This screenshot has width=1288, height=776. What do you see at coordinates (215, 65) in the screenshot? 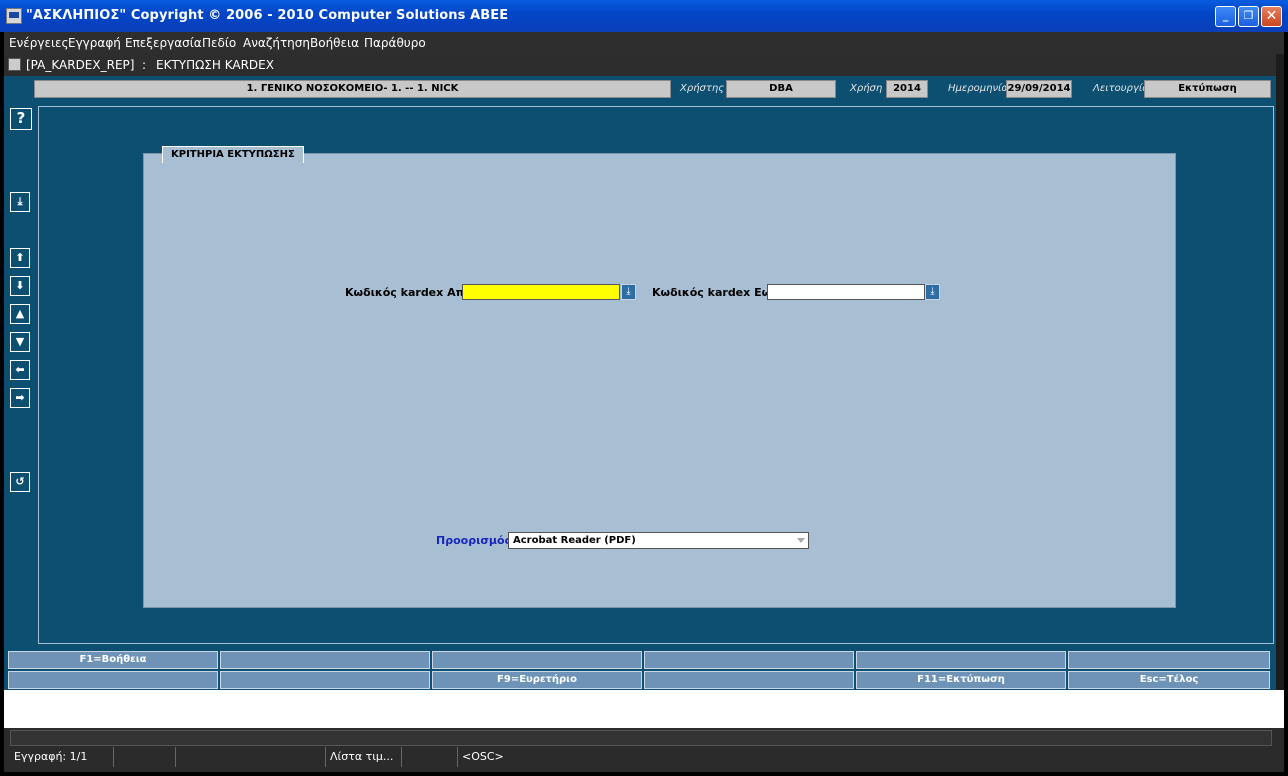
I see `form-title: ΕΚΤΥΠΩΣΗ KARDEX` at bounding box center [215, 65].